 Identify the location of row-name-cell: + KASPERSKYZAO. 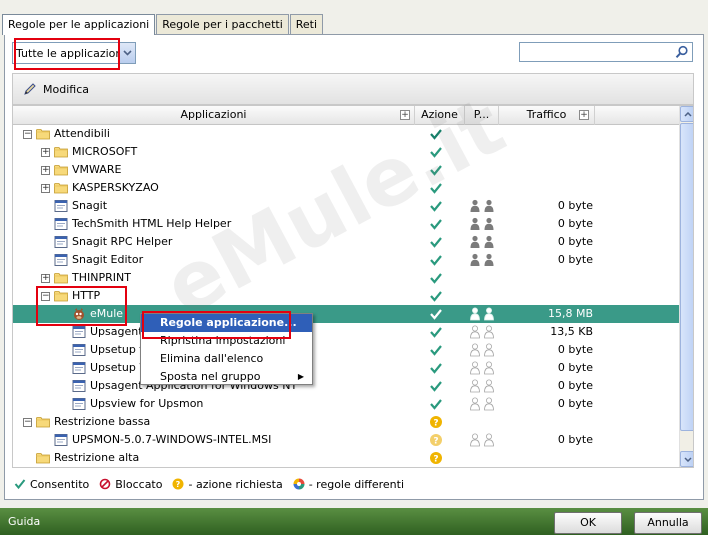
(100, 188).